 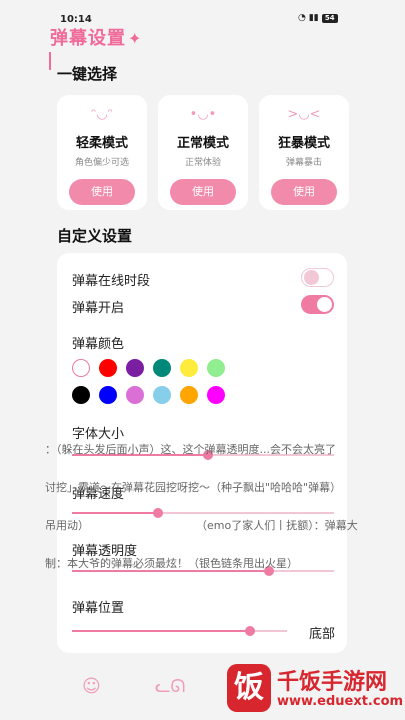 I want to click on online-time-toggle, so click(x=317, y=277).